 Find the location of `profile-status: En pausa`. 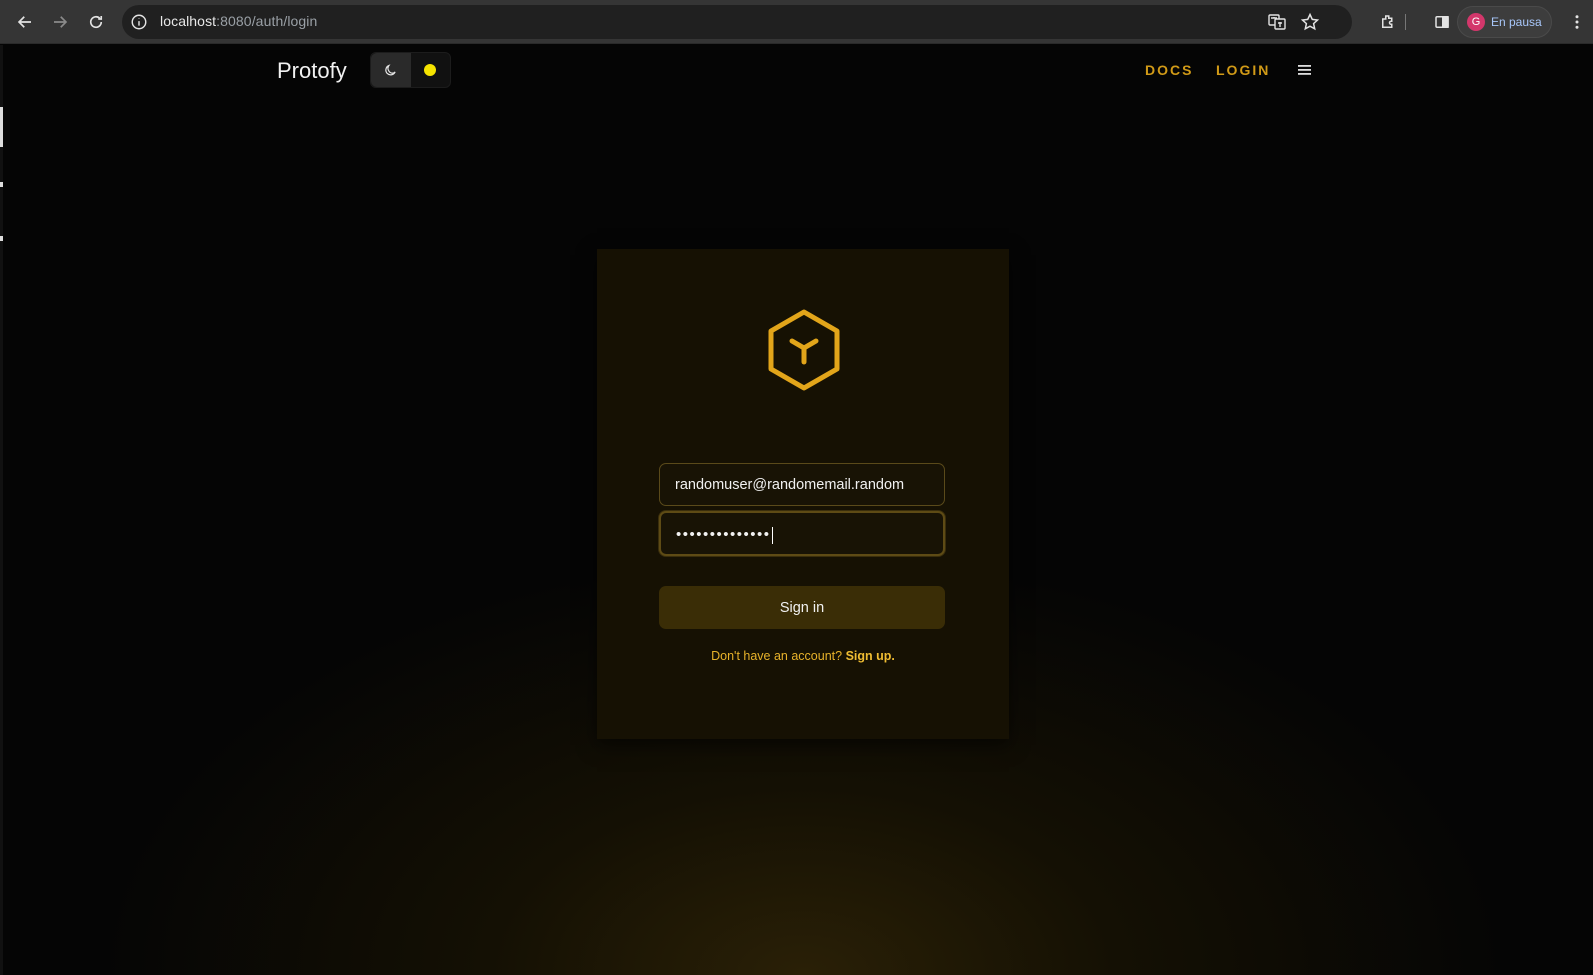

profile-status: En pausa is located at coordinates (1516, 22).